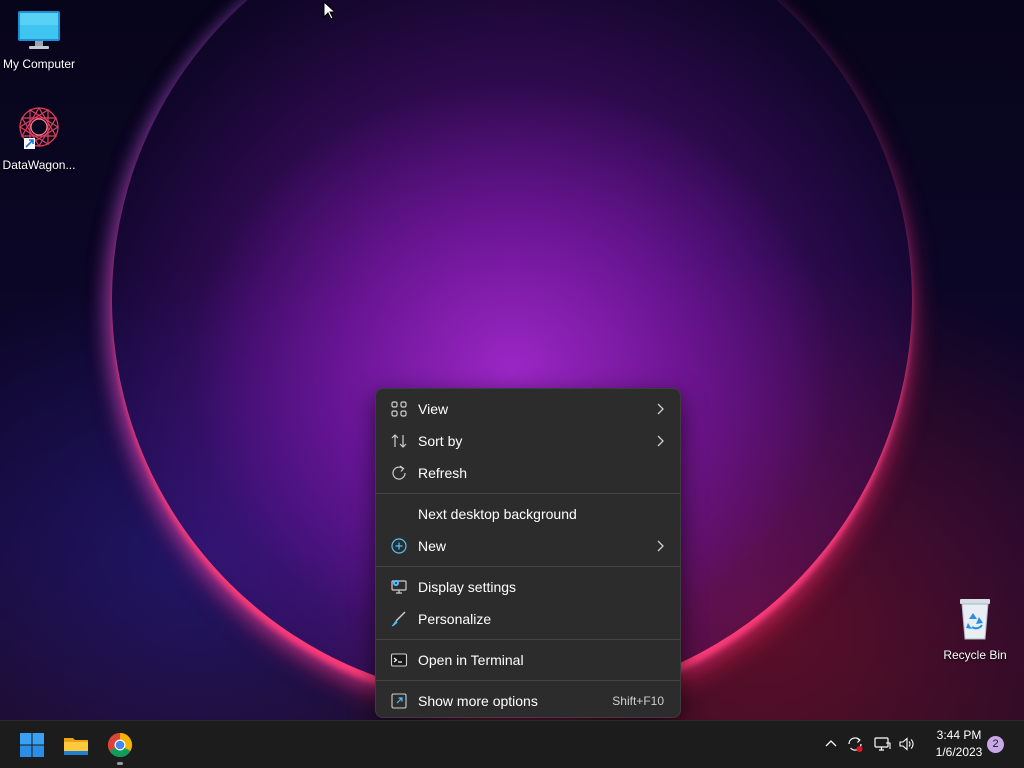 The image size is (1024, 768). Describe the element at coordinates (497, 514) in the screenshot. I see `menu-item-label: Next desktop background` at that location.